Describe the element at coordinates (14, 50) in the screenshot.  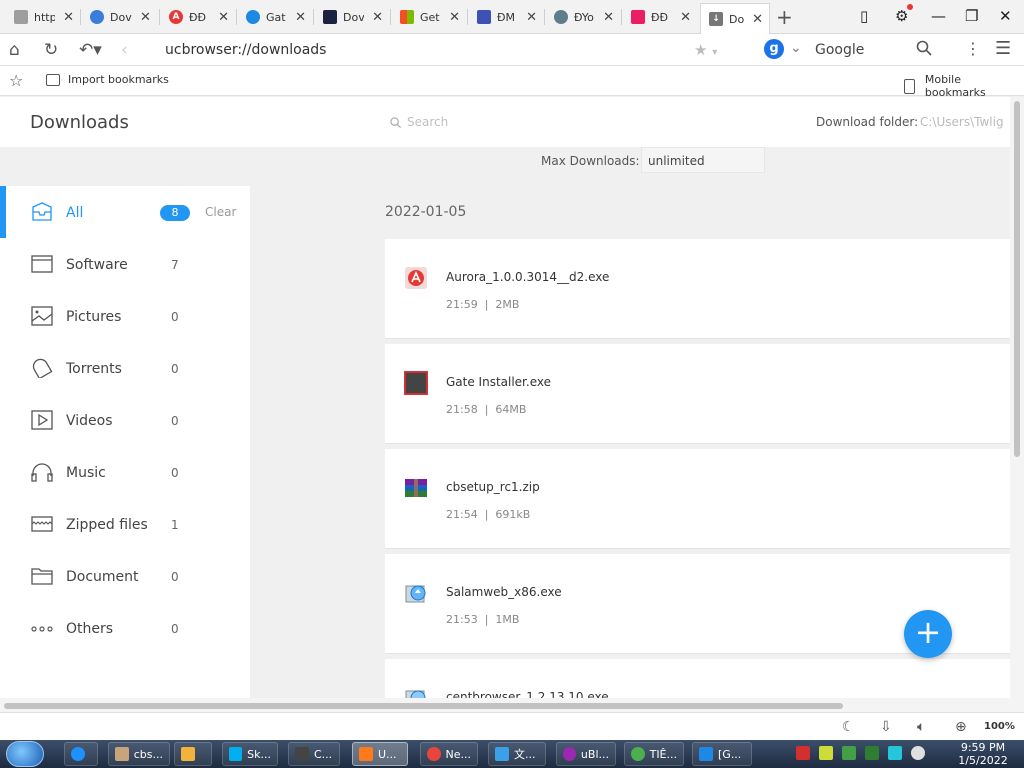
I see `home-icon: ⌂` at that location.